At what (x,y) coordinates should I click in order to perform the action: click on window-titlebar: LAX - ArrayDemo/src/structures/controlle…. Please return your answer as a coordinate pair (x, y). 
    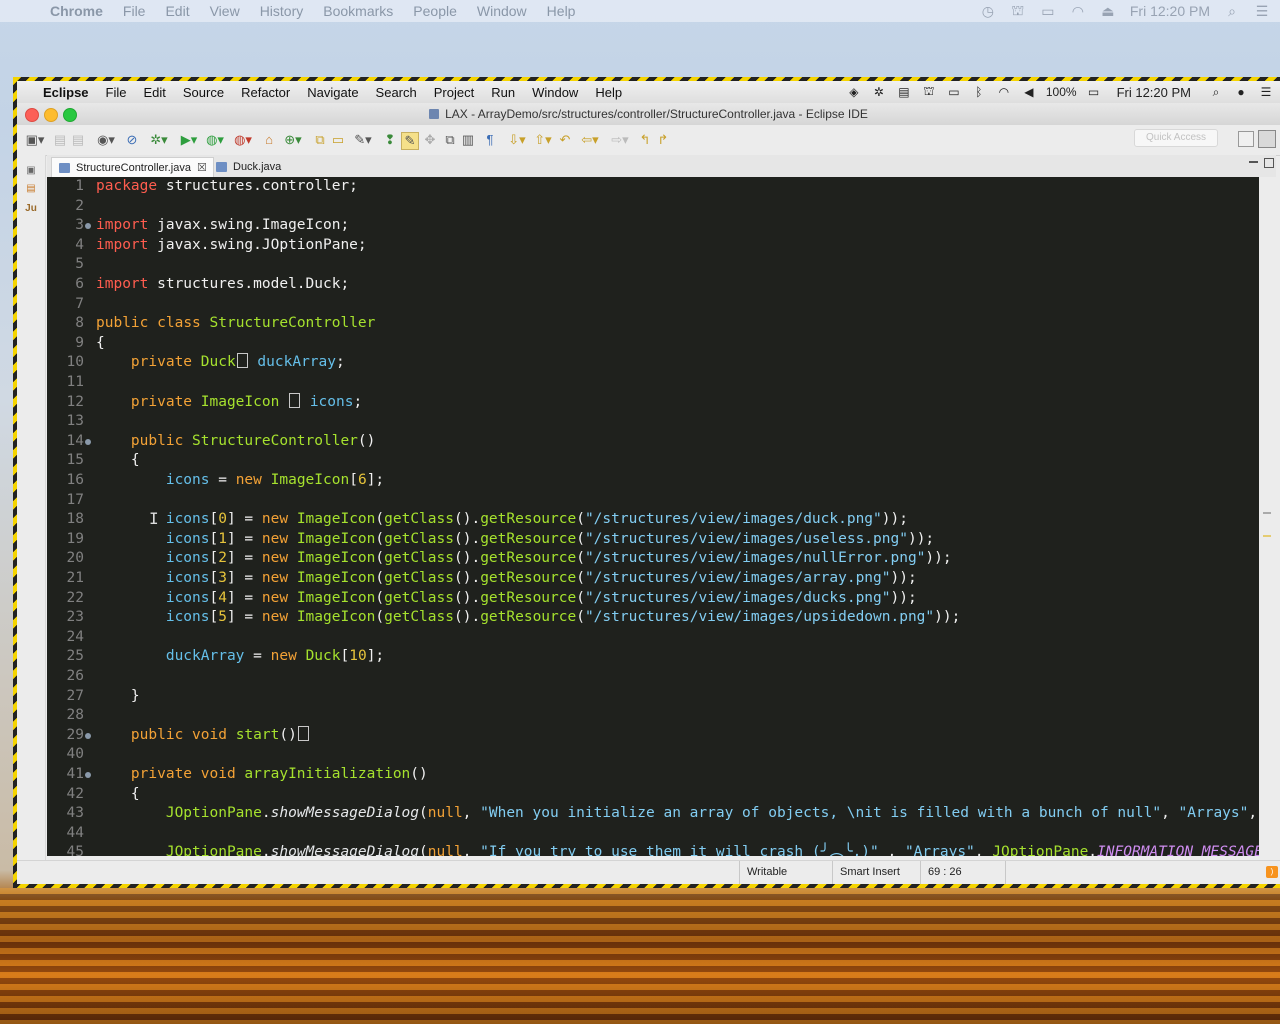
    Looking at the image, I should click on (648, 114).